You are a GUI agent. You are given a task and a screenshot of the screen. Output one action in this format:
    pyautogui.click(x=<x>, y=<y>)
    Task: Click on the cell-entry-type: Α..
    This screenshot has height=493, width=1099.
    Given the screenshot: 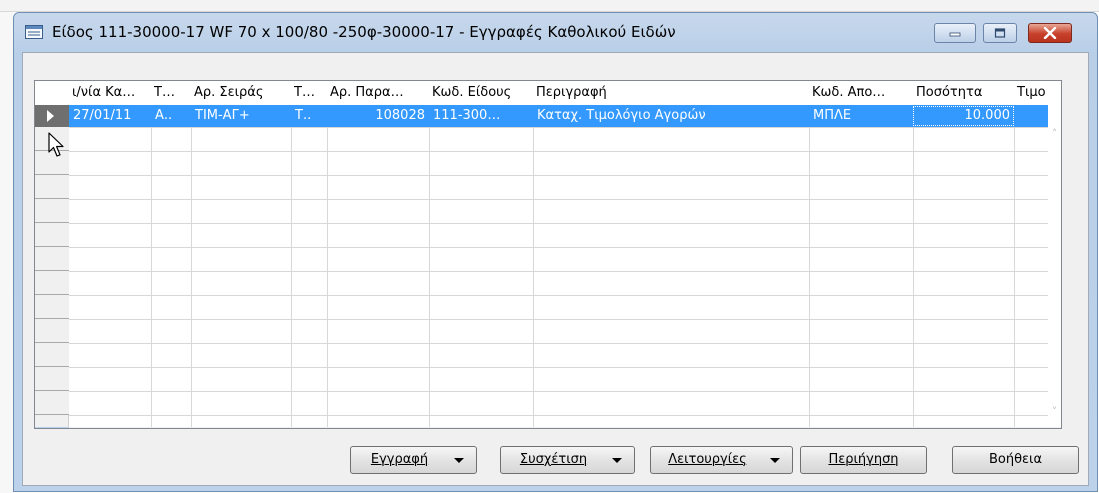 What is the action you would take?
    pyautogui.click(x=171, y=116)
    